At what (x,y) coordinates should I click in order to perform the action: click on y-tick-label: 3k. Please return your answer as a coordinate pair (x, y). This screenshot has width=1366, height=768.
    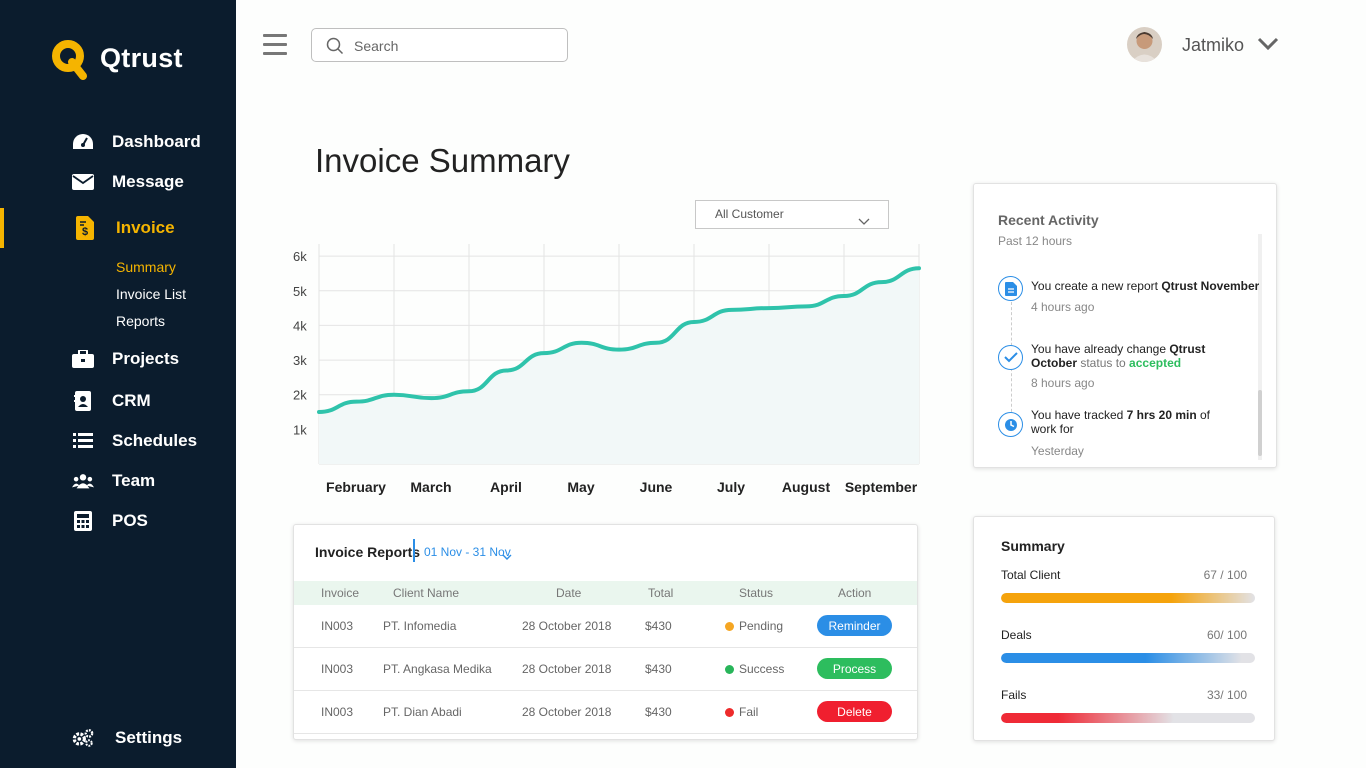
    Looking at the image, I should click on (300, 360).